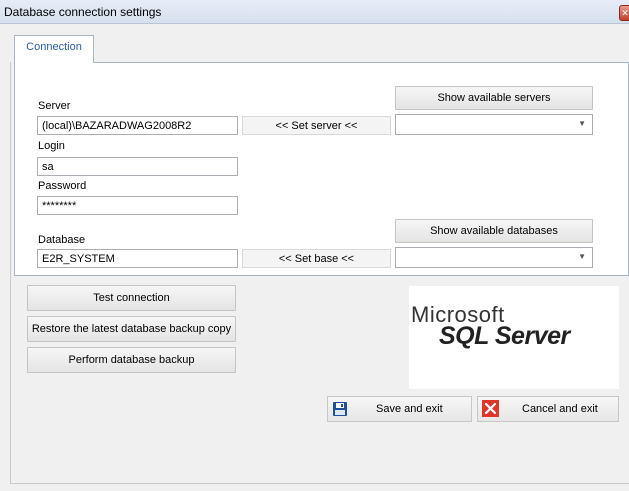  Describe the element at coordinates (83, 12) in the screenshot. I see `window-title: Database connection settings` at that location.